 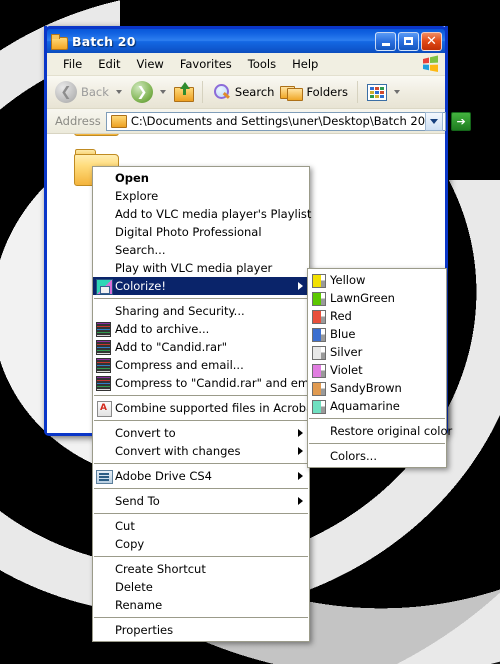 I want to click on menu-item-play-with-vlc: Play with VLC media player, so click(x=201, y=268).